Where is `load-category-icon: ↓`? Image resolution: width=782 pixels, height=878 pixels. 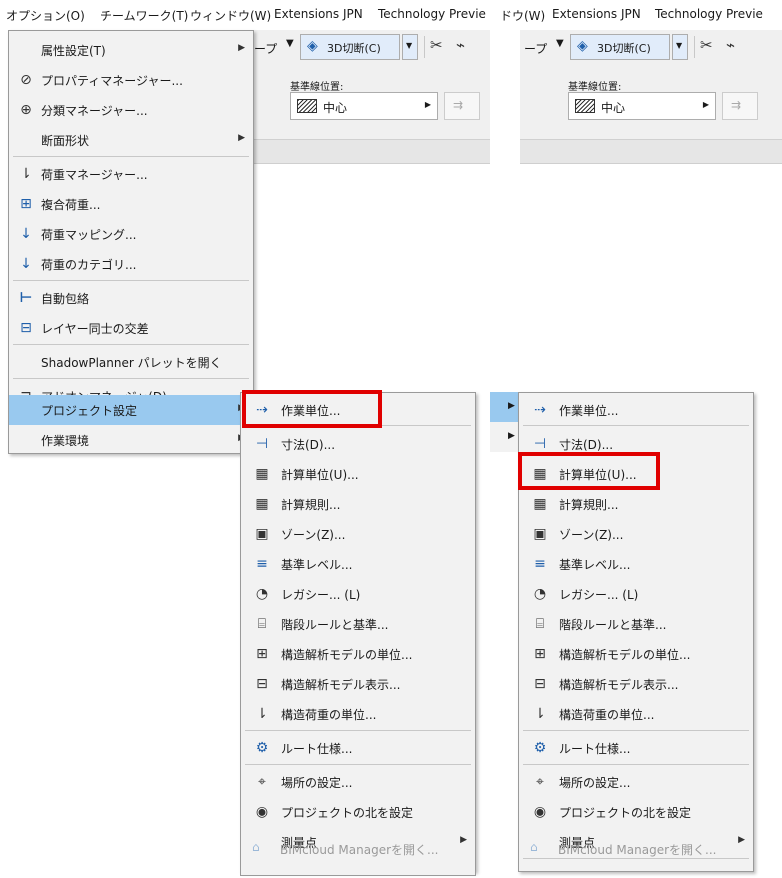
load-category-icon: ↓ is located at coordinates (26, 264).